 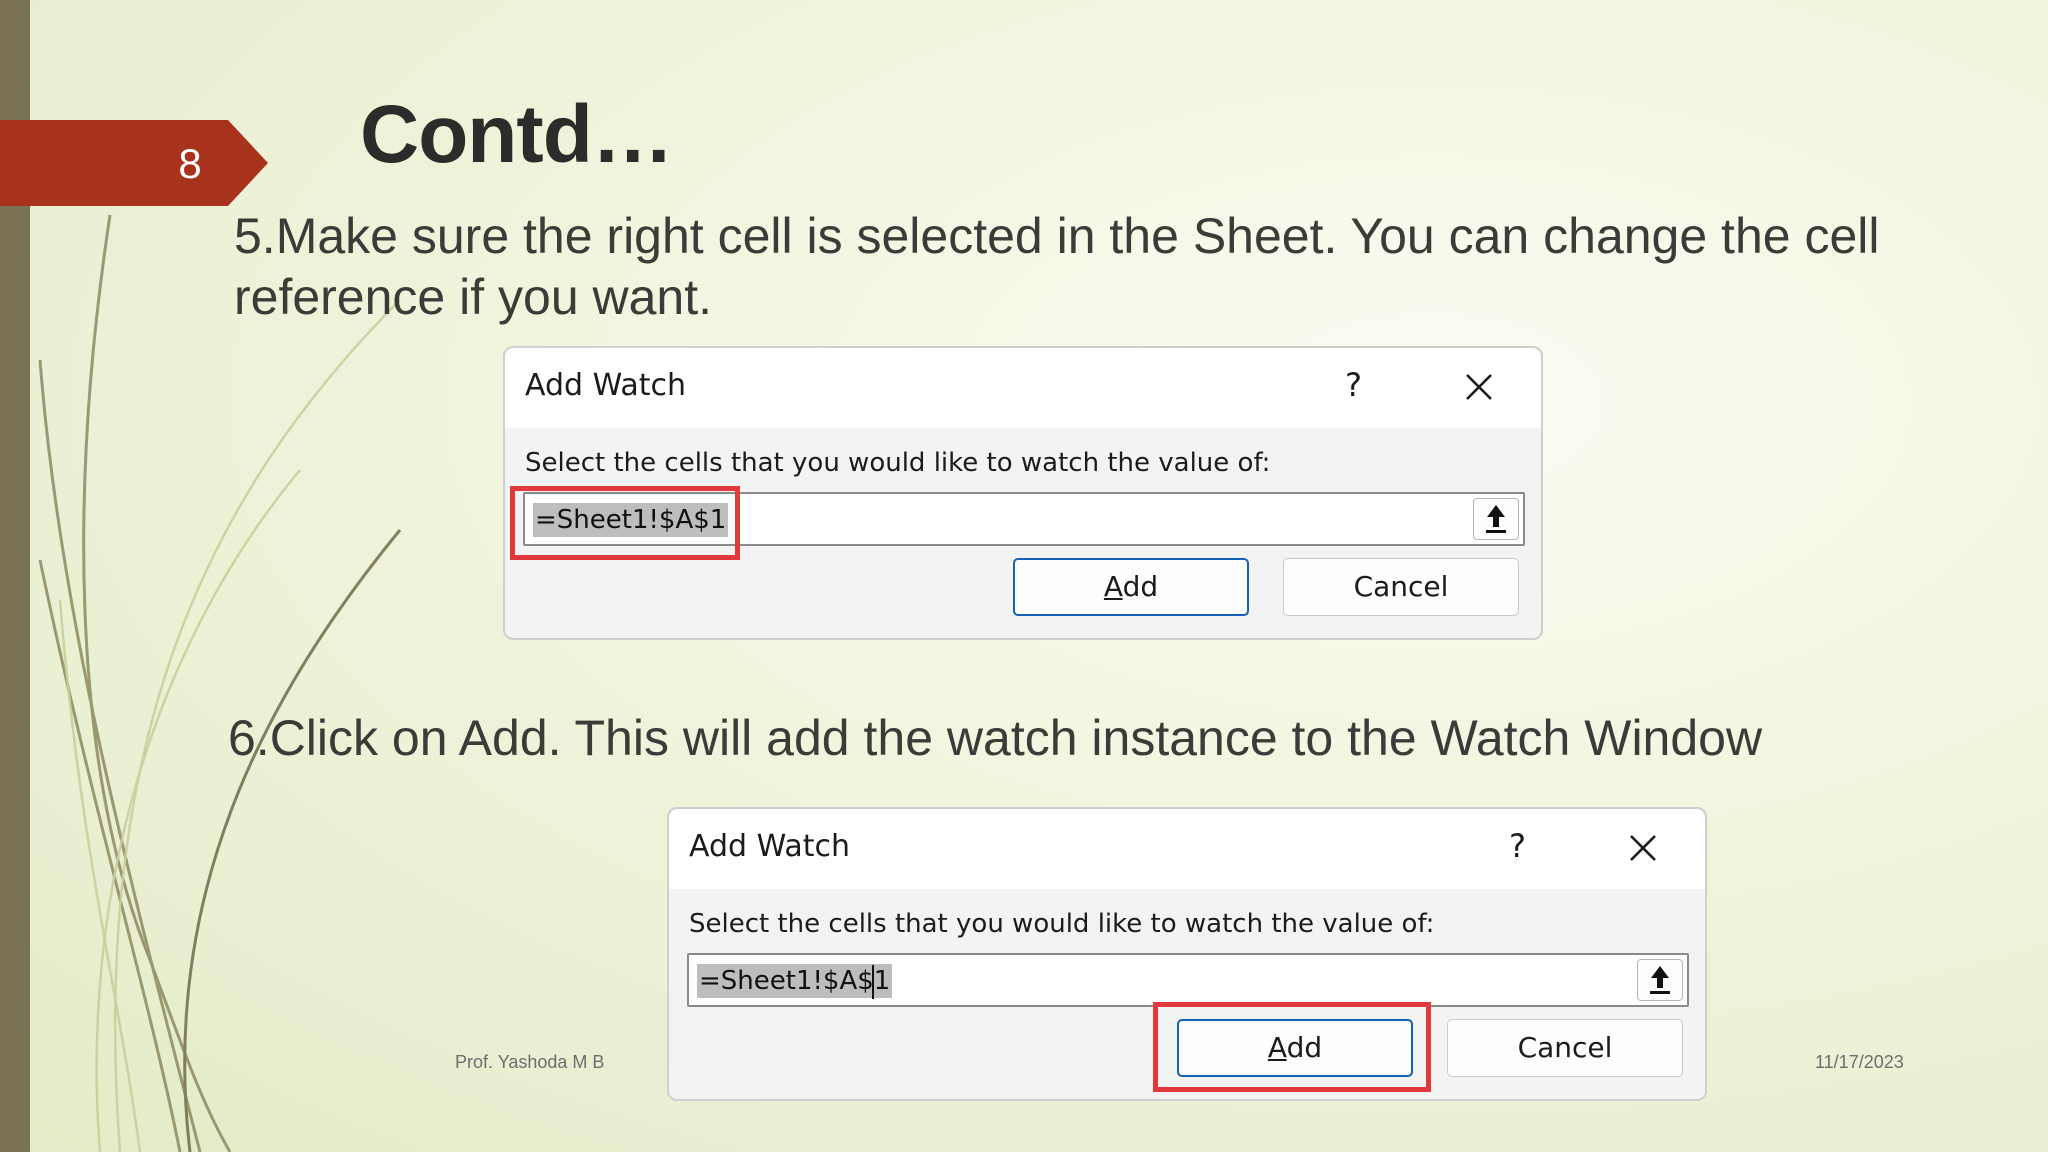 What do you see at coordinates (1188, 980) in the screenshot?
I see `cell-reference-input: =Sheet1!$A$1` at bounding box center [1188, 980].